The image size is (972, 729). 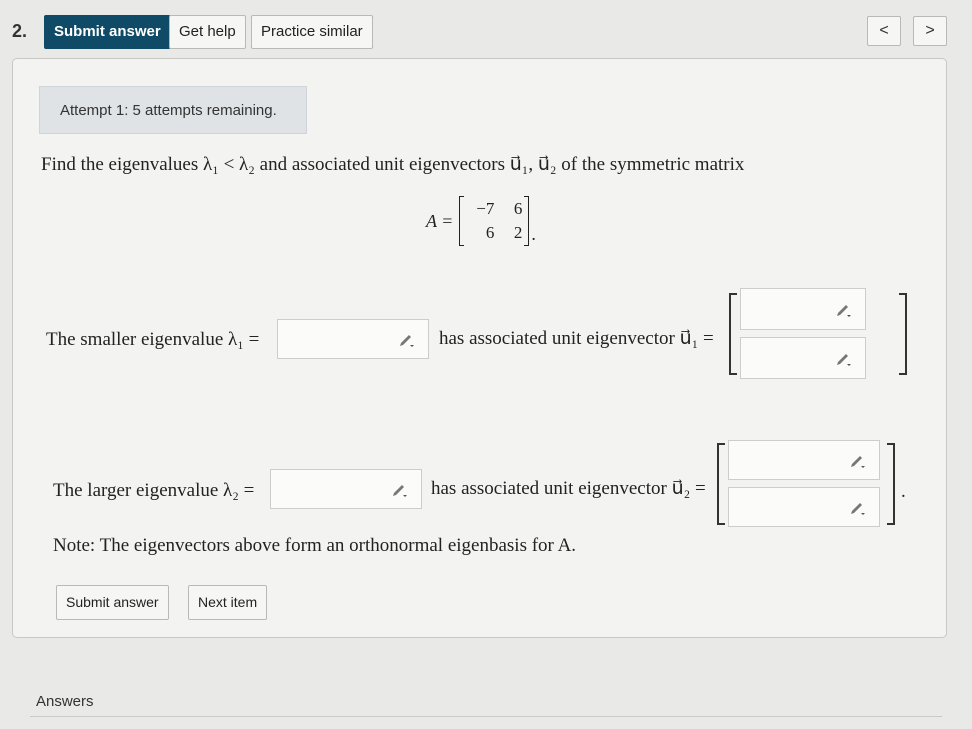 What do you see at coordinates (353, 339) in the screenshot?
I see `smaller-eigenvalue-input` at bounding box center [353, 339].